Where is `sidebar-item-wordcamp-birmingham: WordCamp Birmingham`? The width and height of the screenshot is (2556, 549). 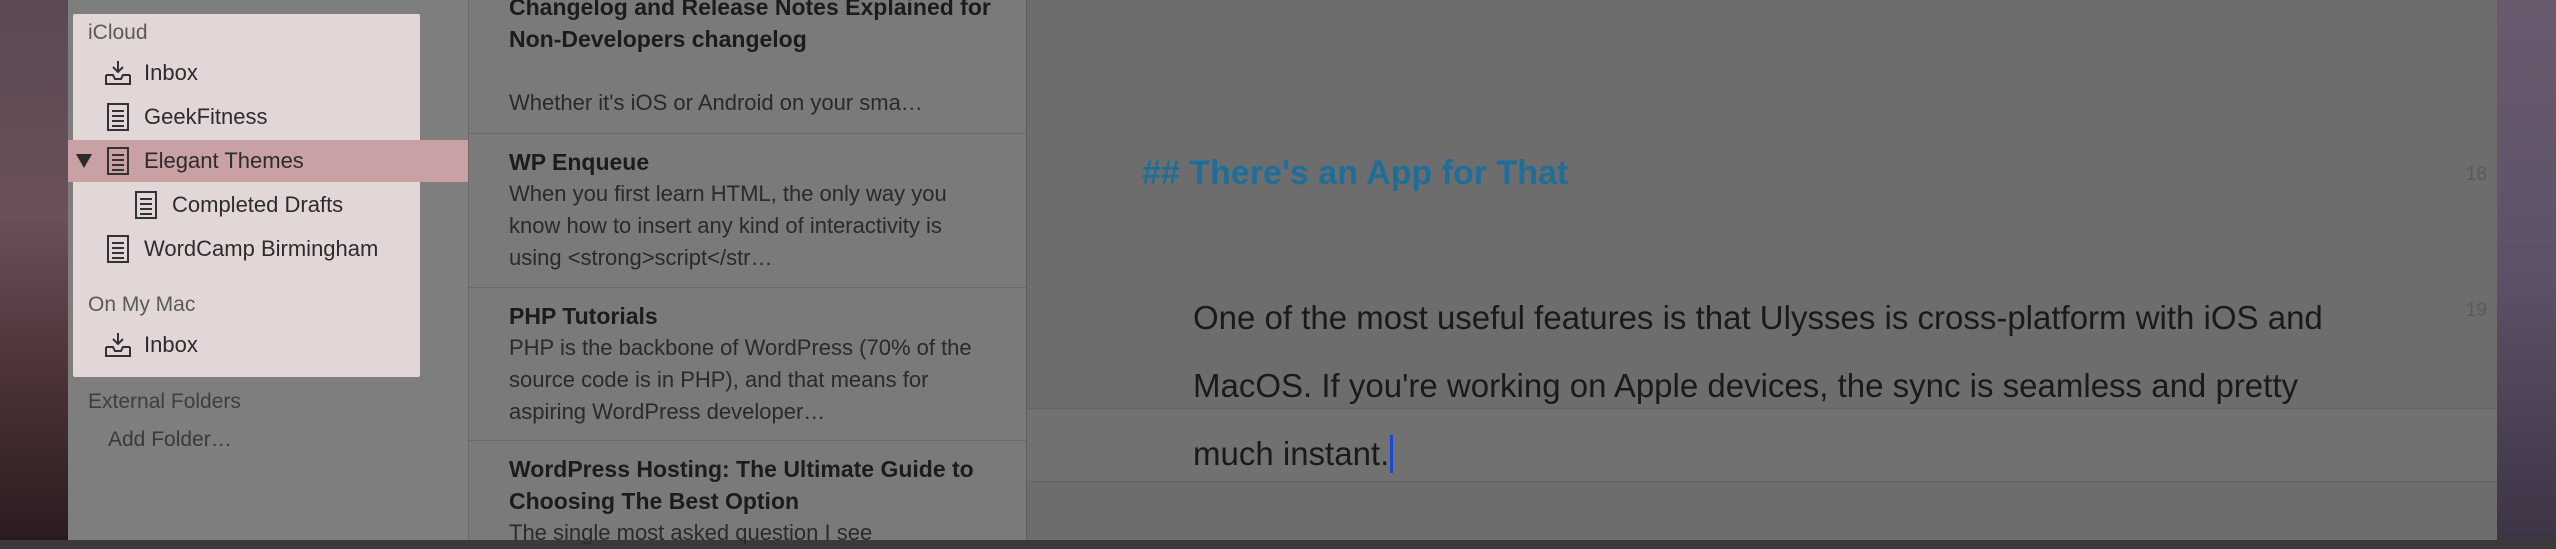
sidebar-item-wordcamp-birmingham: WordCamp Birmingham is located at coordinates (268, 249).